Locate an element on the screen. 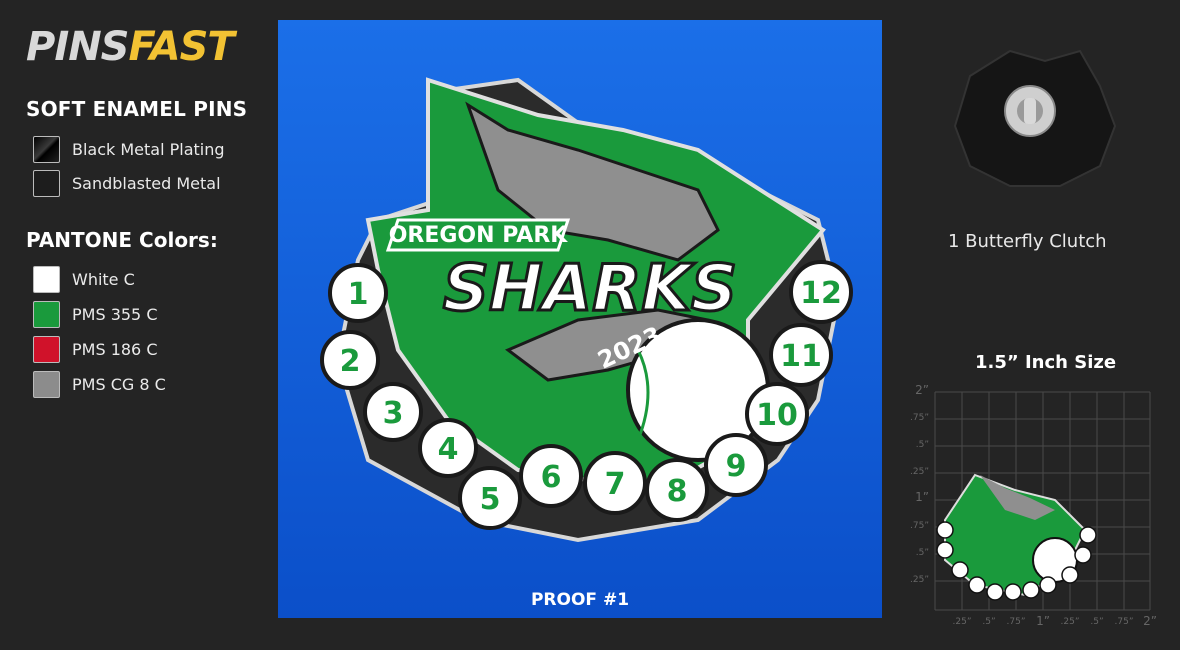  svg-text: 7 is located at coordinates (615, 484).